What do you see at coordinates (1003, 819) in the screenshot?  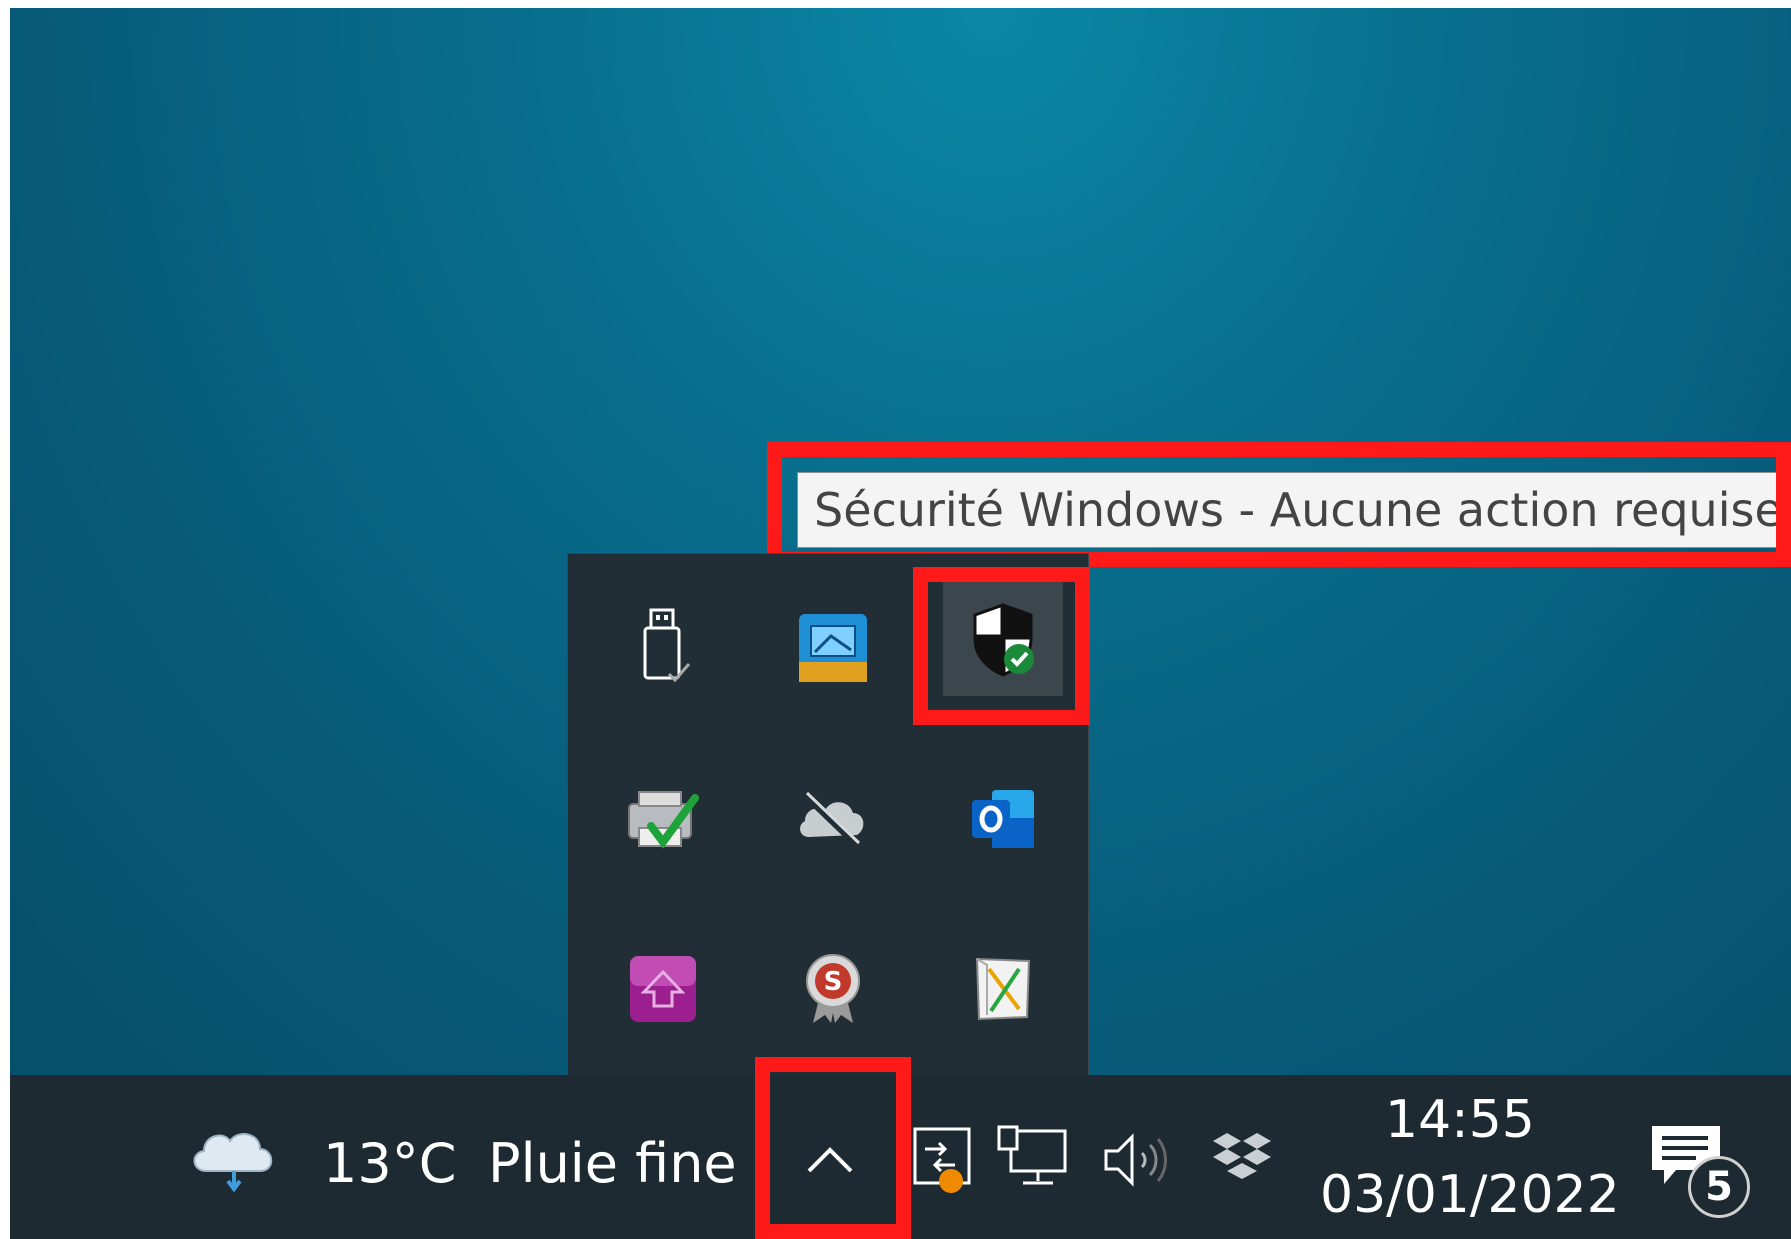 I see `outlook-icon` at bounding box center [1003, 819].